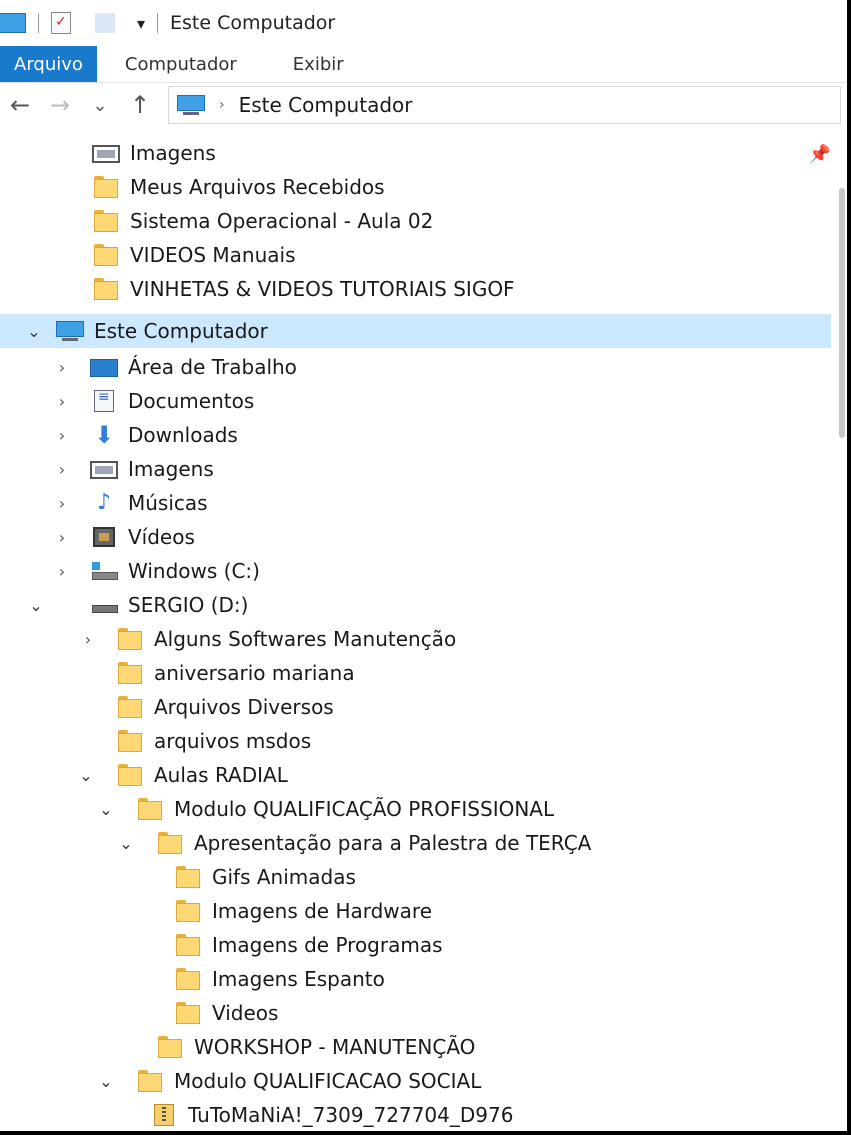  What do you see at coordinates (257, 187) in the screenshot?
I see `tree-item-label: Meus Arquivos Recebidos` at bounding box center [257, 187].